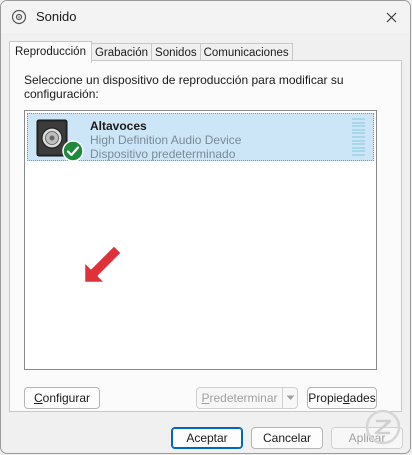  I want to click on volume-level-meter, so click(358, 137).